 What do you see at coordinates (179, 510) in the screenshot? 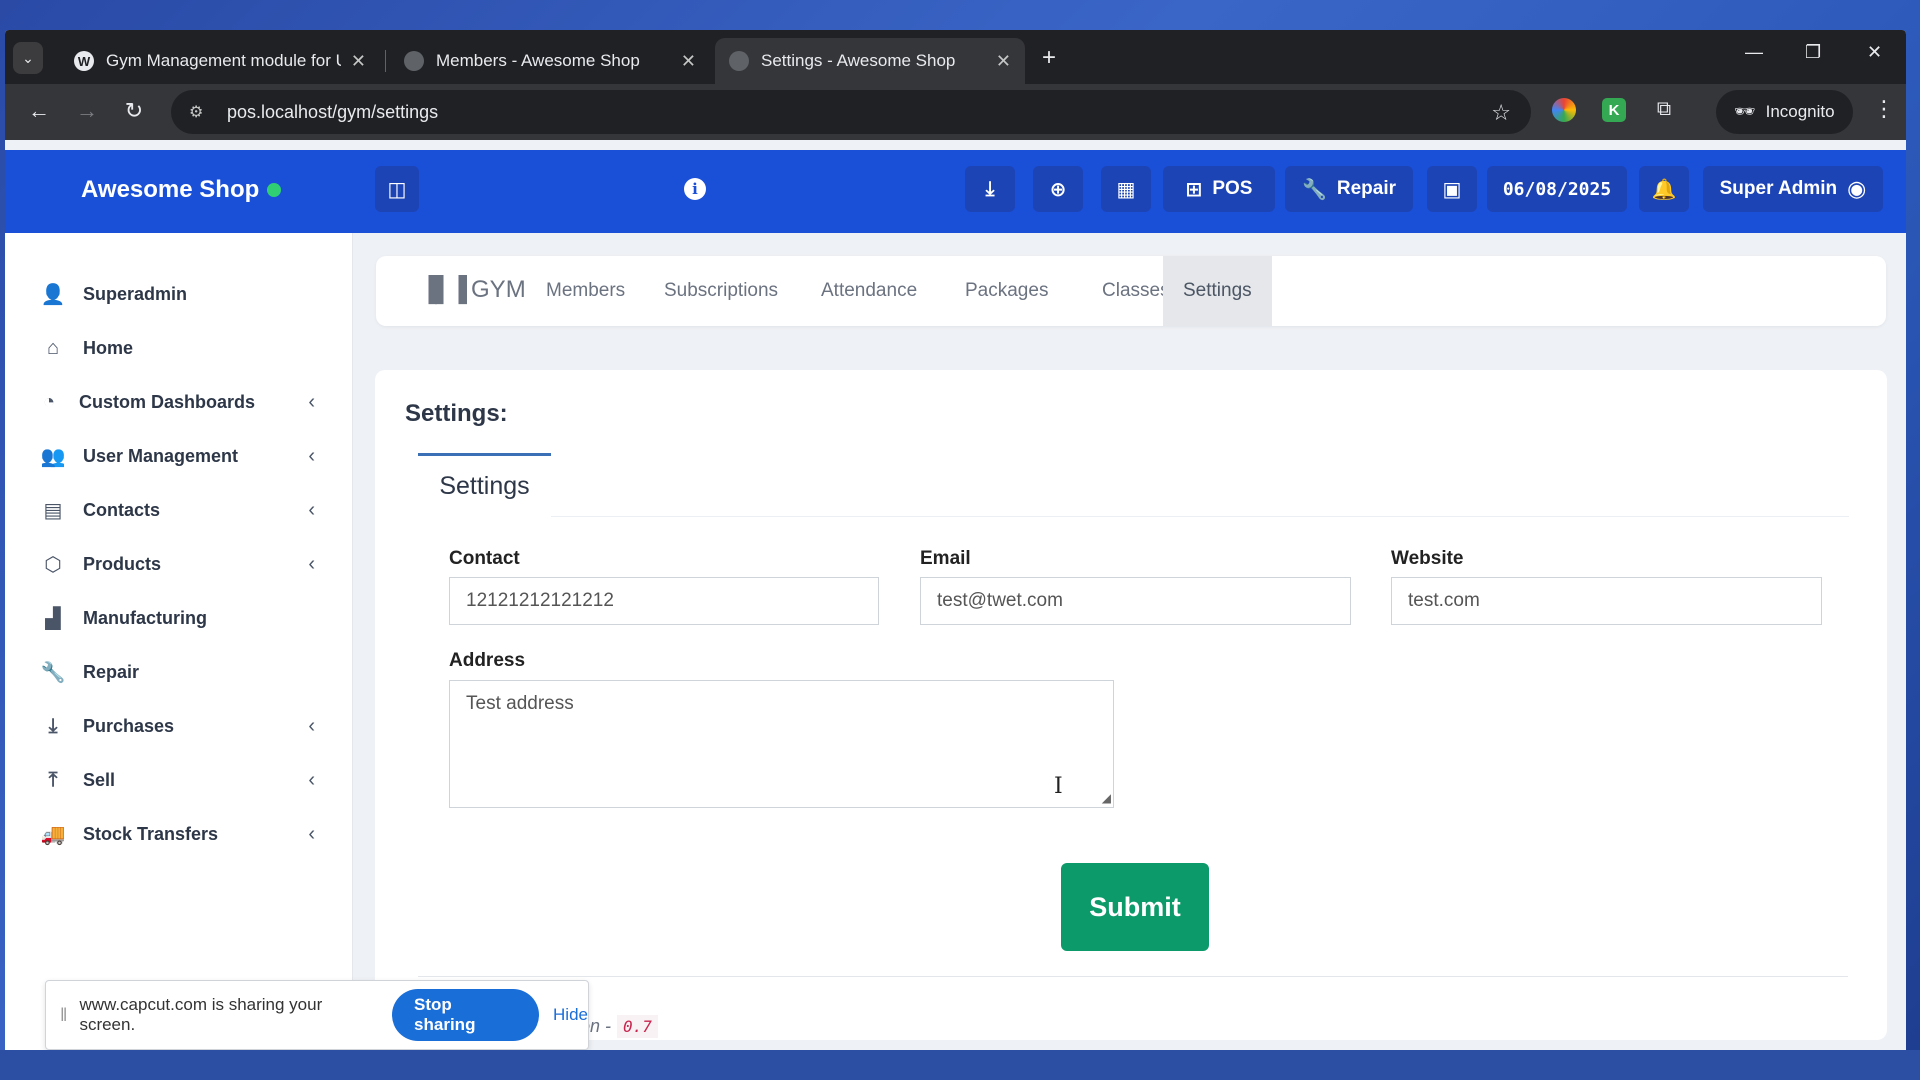
I see `sidebar-item-contacts: ▤ Contacts ‹` at bounding box center [179, 510].